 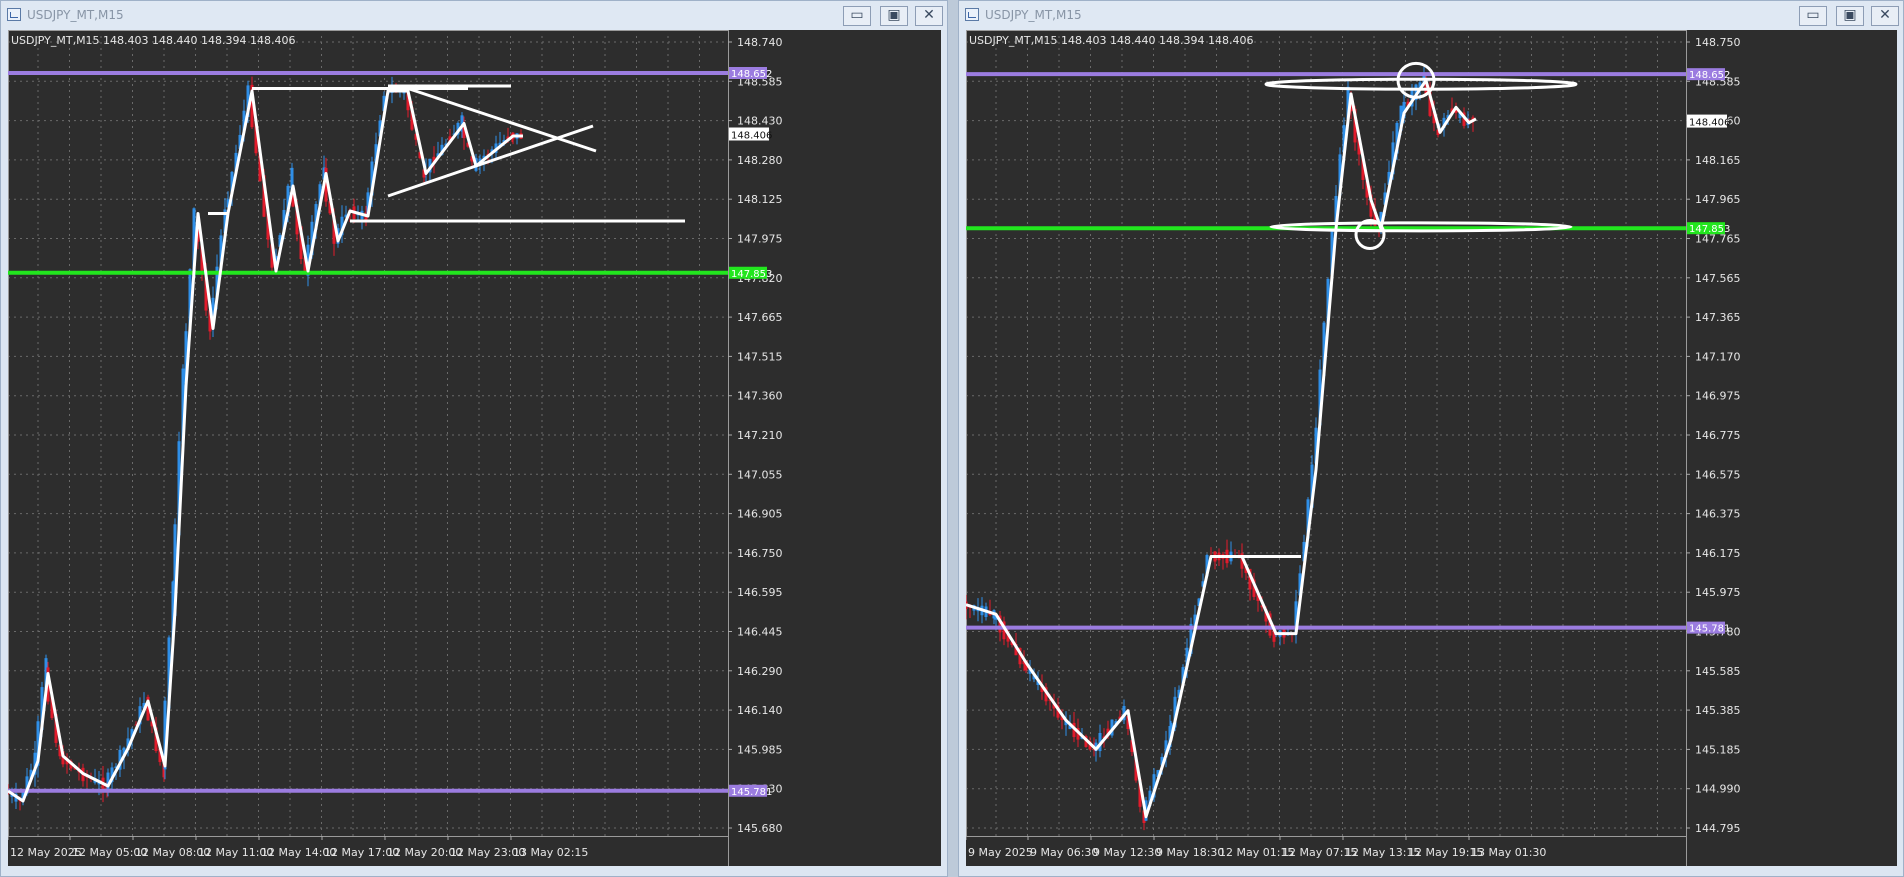 What do you see at coordinates (1190, 852) in the screenshot?
I see `x-tick-label: 9 May 18:30` at bounding box center [1190, 852].